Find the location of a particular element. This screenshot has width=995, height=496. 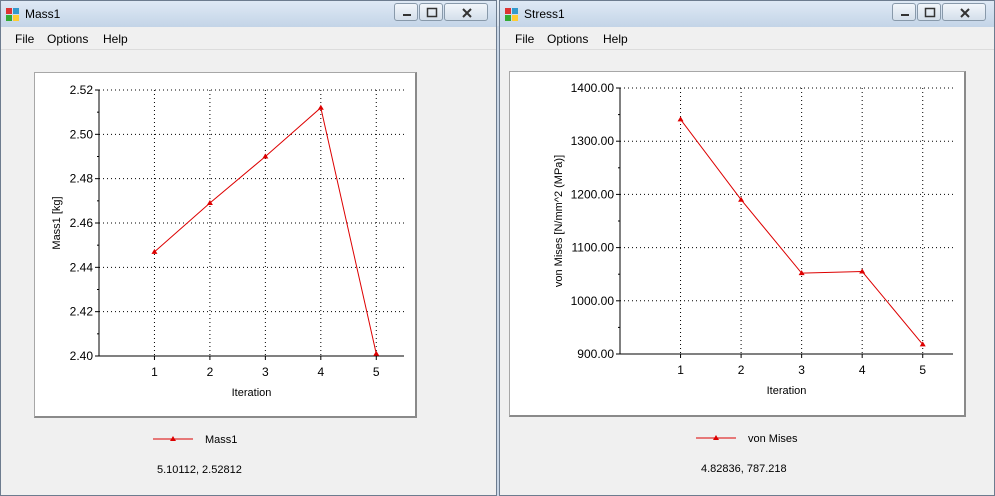

y-tick-label: 2.50 is located at coordinates (82, 134).